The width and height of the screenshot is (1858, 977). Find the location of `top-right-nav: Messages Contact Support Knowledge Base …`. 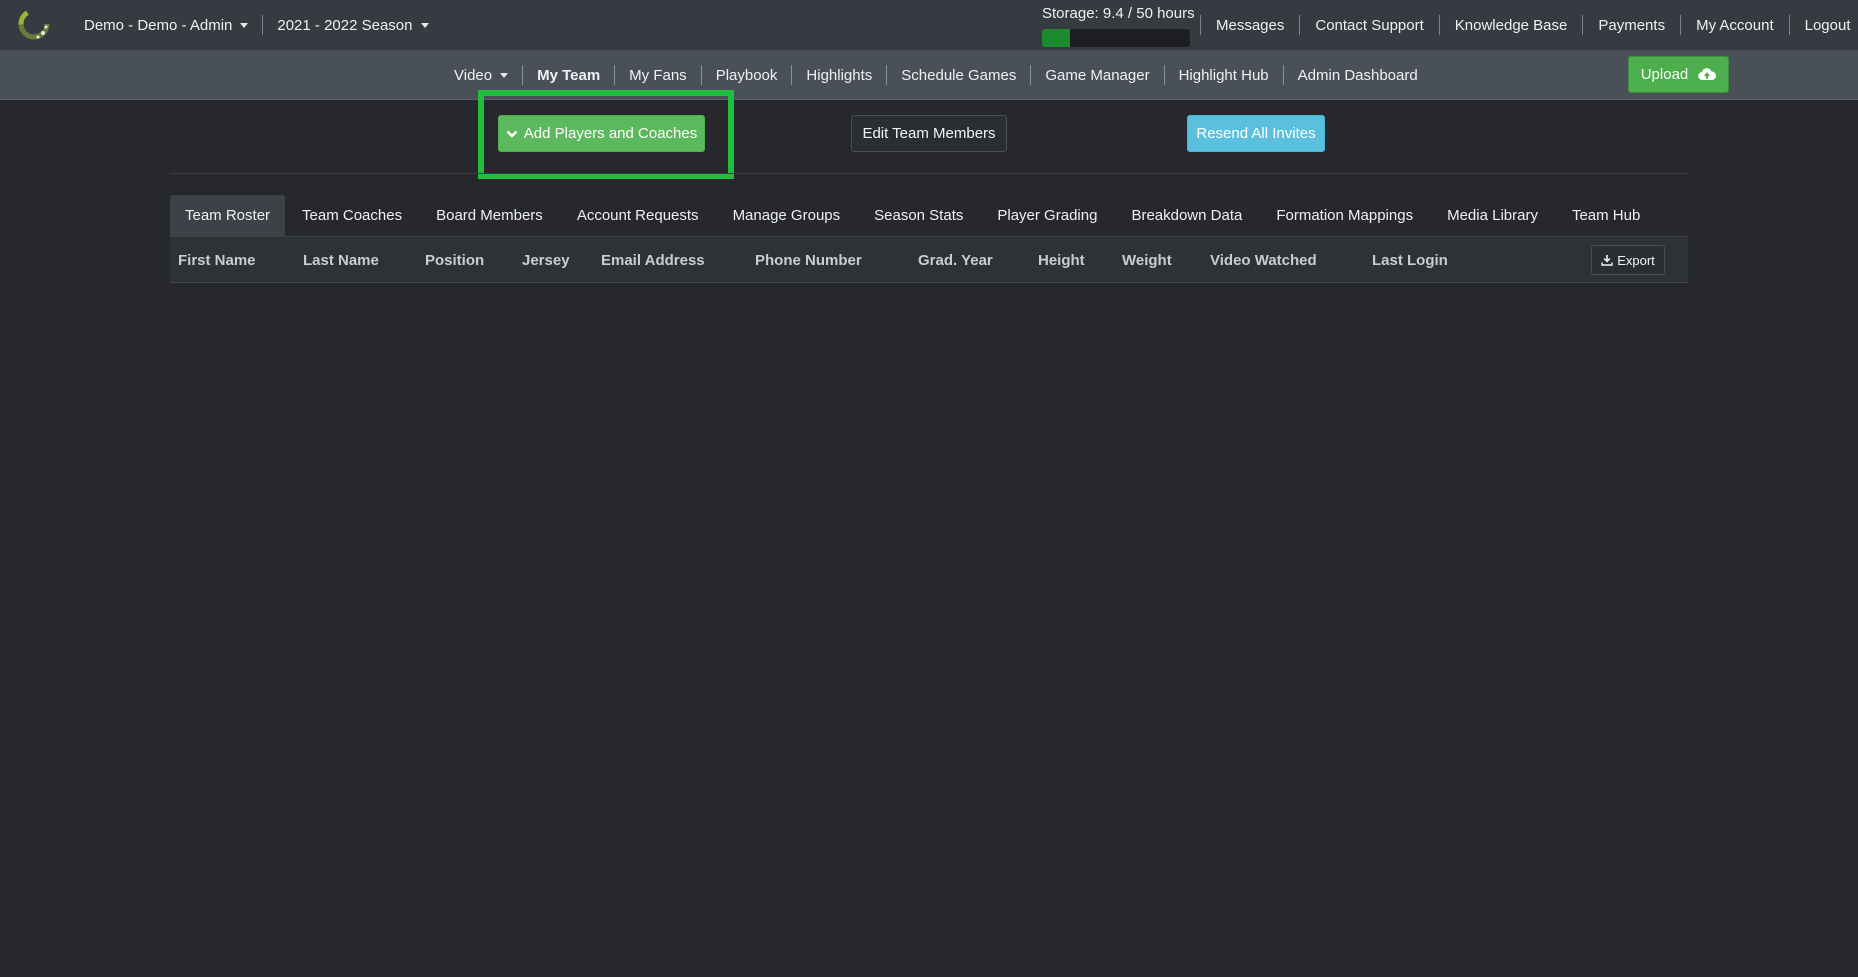

top-right-nav: Messages Contact Support Knowledge Base … is located at coordinates (1529, 25).